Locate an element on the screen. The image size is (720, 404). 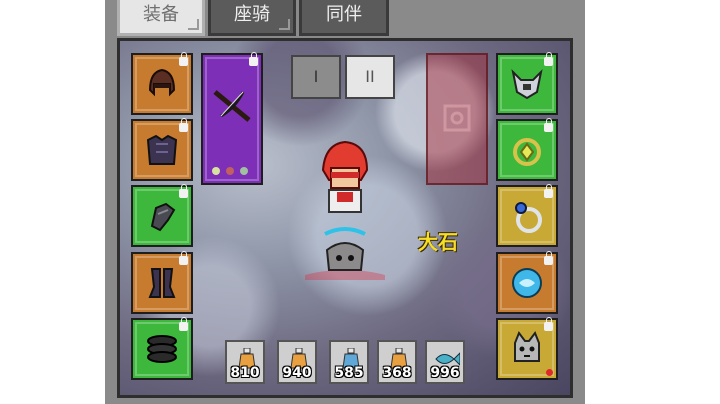
slot-helmet is located at coordinates (162, 83).